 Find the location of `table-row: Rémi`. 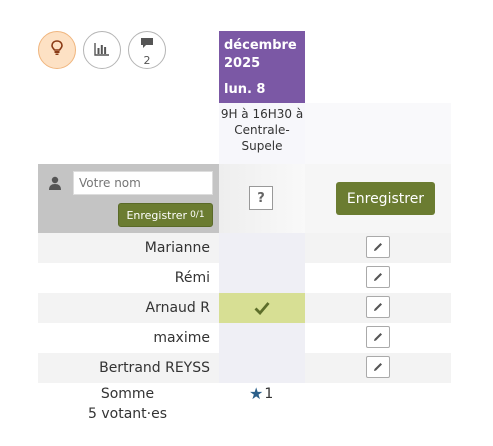

table-row: Rémi is located at coordinates (244, 278).